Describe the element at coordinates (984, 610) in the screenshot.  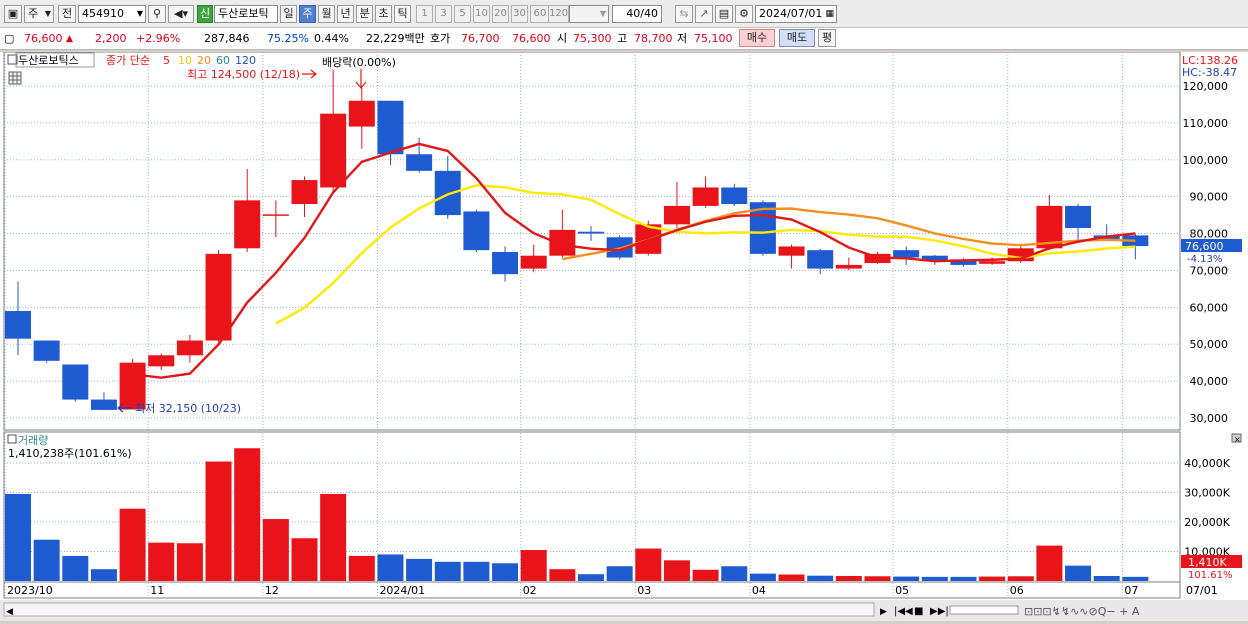
I see `zoom-slider` at that location.